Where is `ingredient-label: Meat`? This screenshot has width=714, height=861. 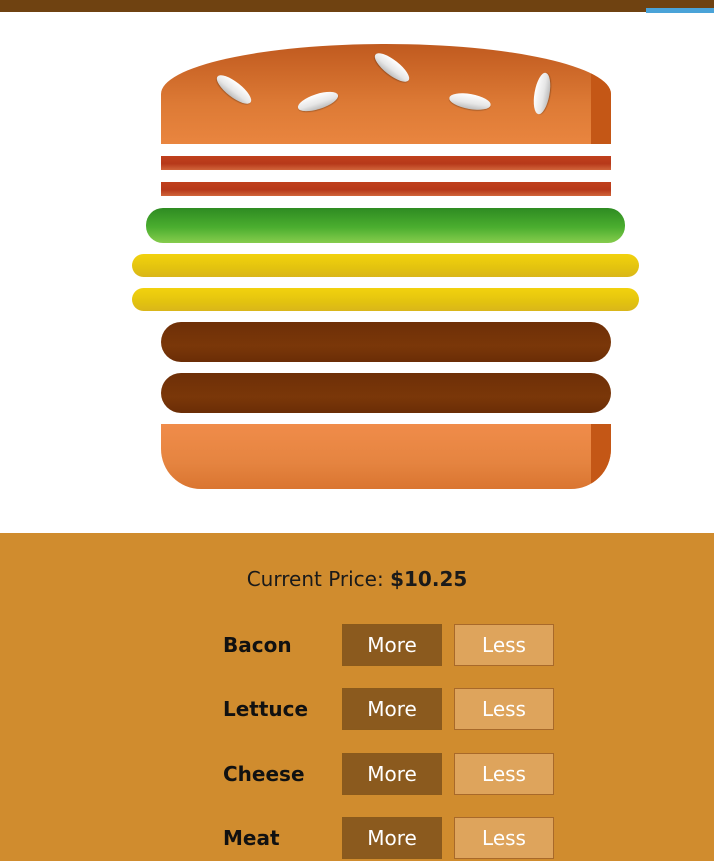 ingredient-label: Meat is located at coordinates (251, 838).